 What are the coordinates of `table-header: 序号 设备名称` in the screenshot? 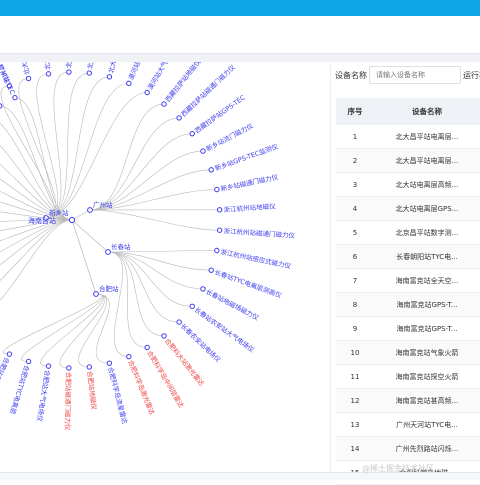 It's located at (408, 111).